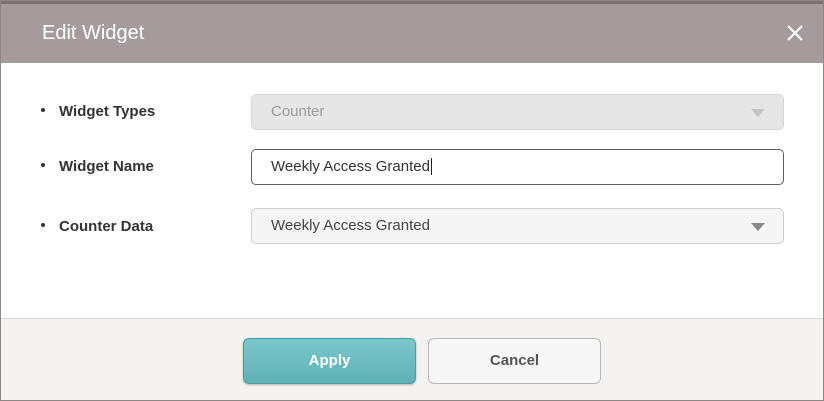  What do you see at coordinates (350, 166) in the screenshot?
I see `widget-name-value: Weekly Access Granted` at bounding box center [350, 166].